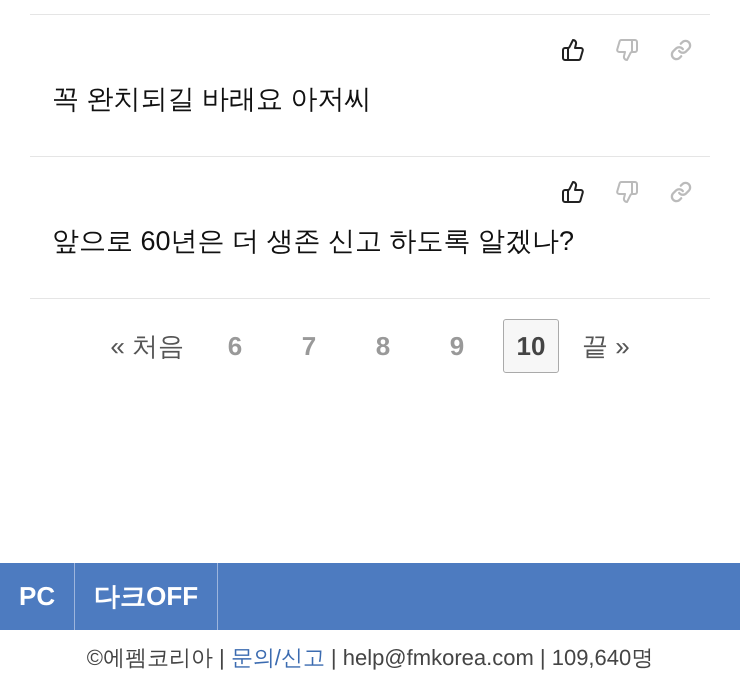  What do you see at coordinates (212, 99) in the screenshot?
I see `comment-text: 꼭 완치되길 바래요 아저씨` at bounding box center [212, 99].